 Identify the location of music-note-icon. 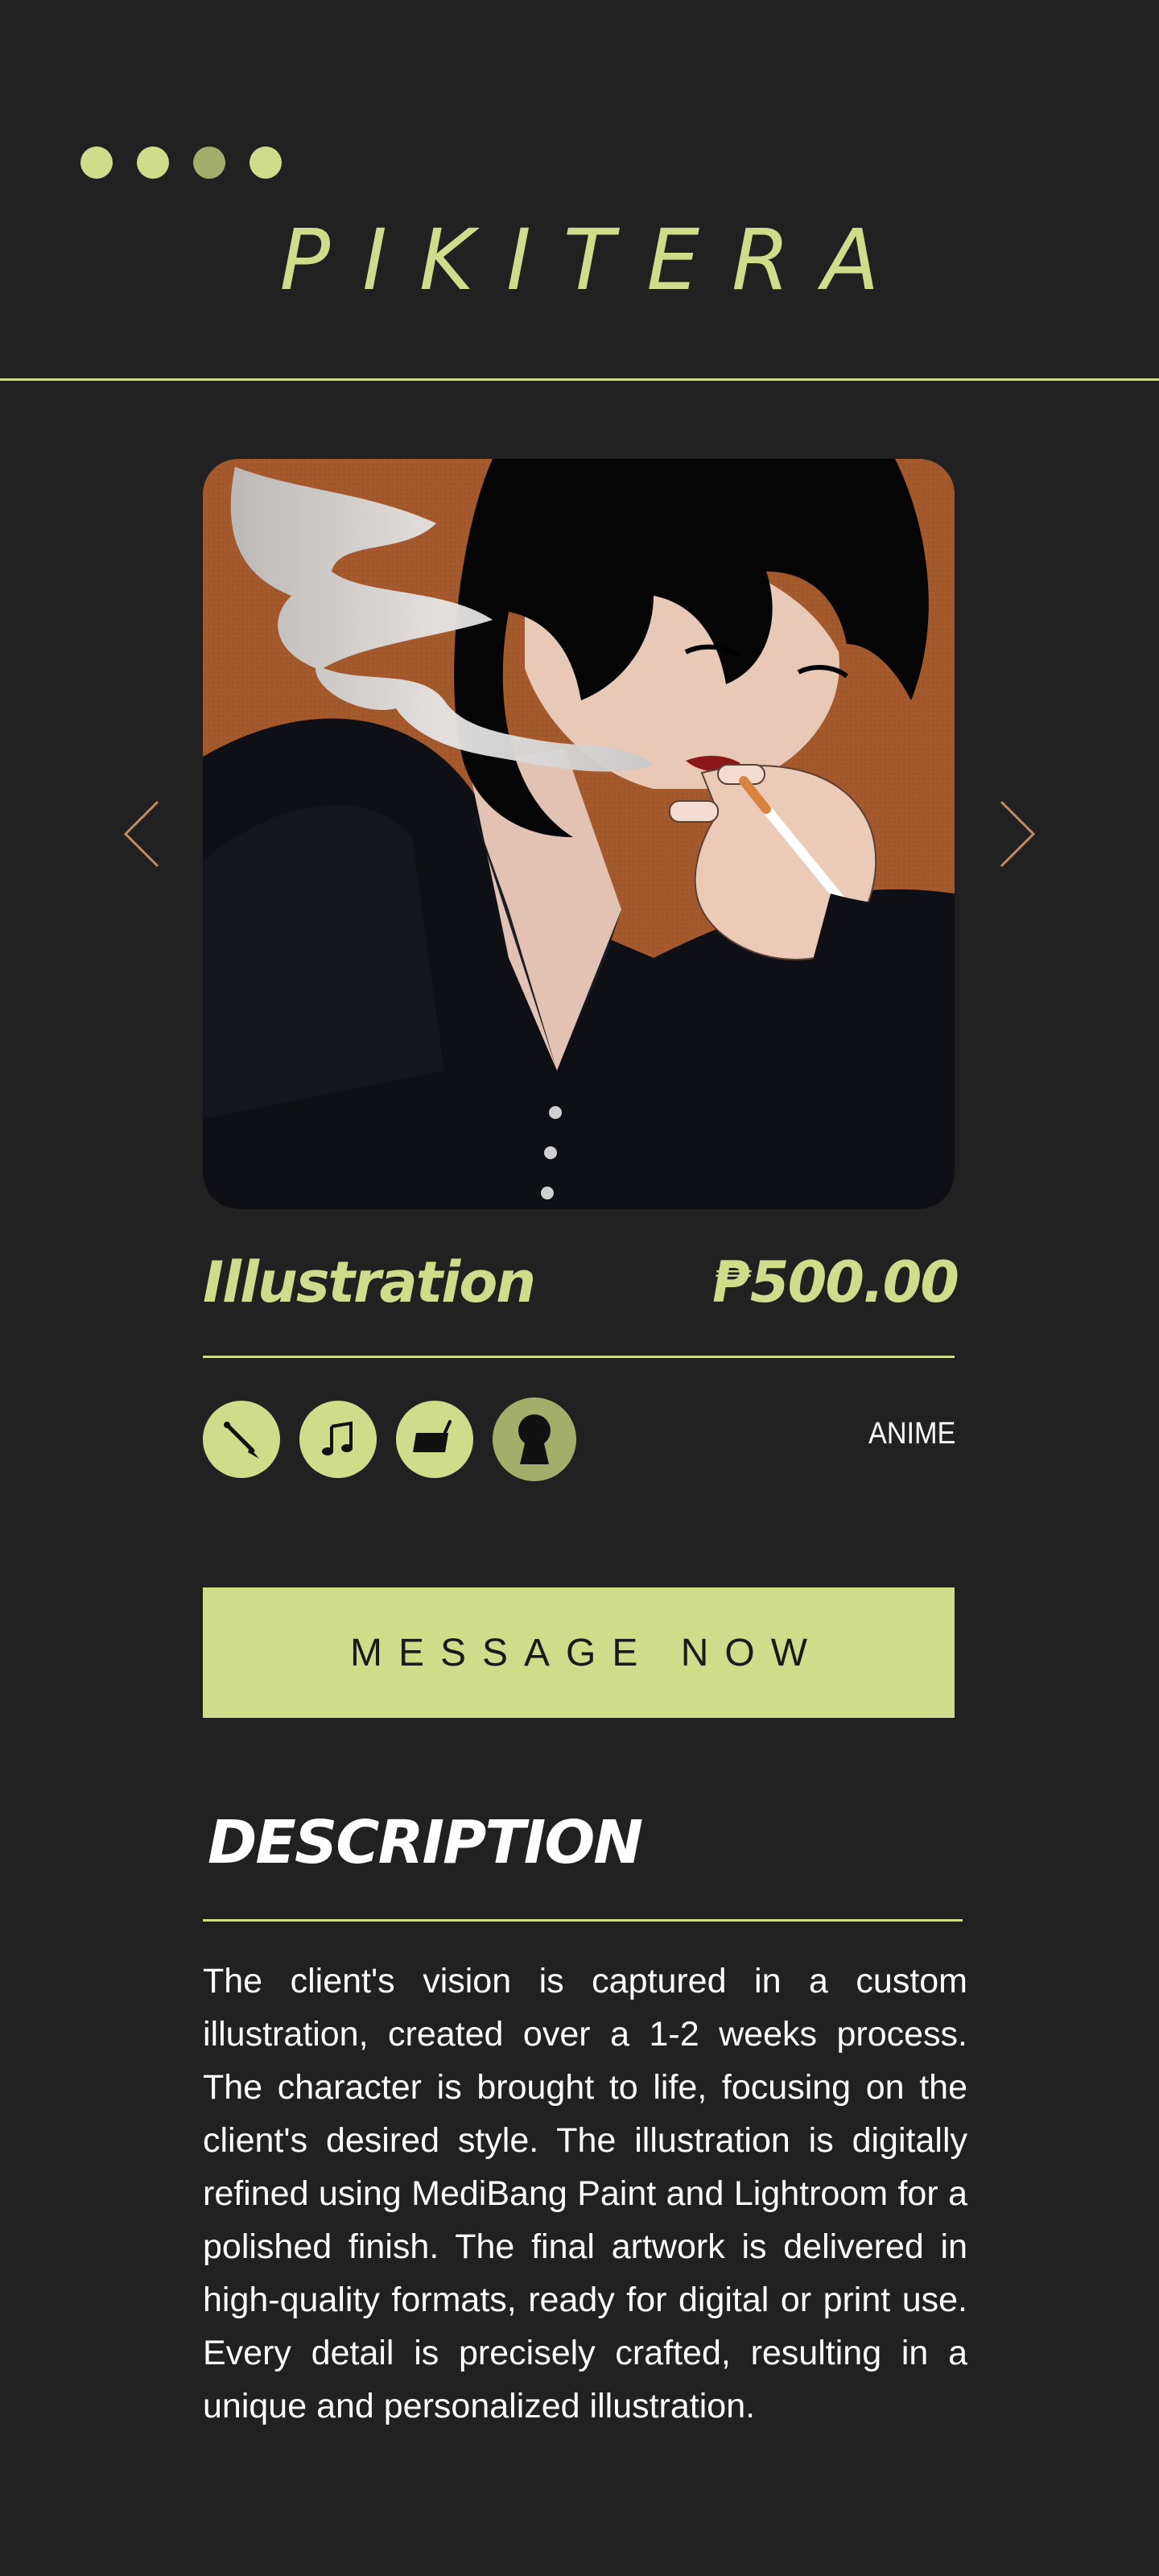
(338, 1439).